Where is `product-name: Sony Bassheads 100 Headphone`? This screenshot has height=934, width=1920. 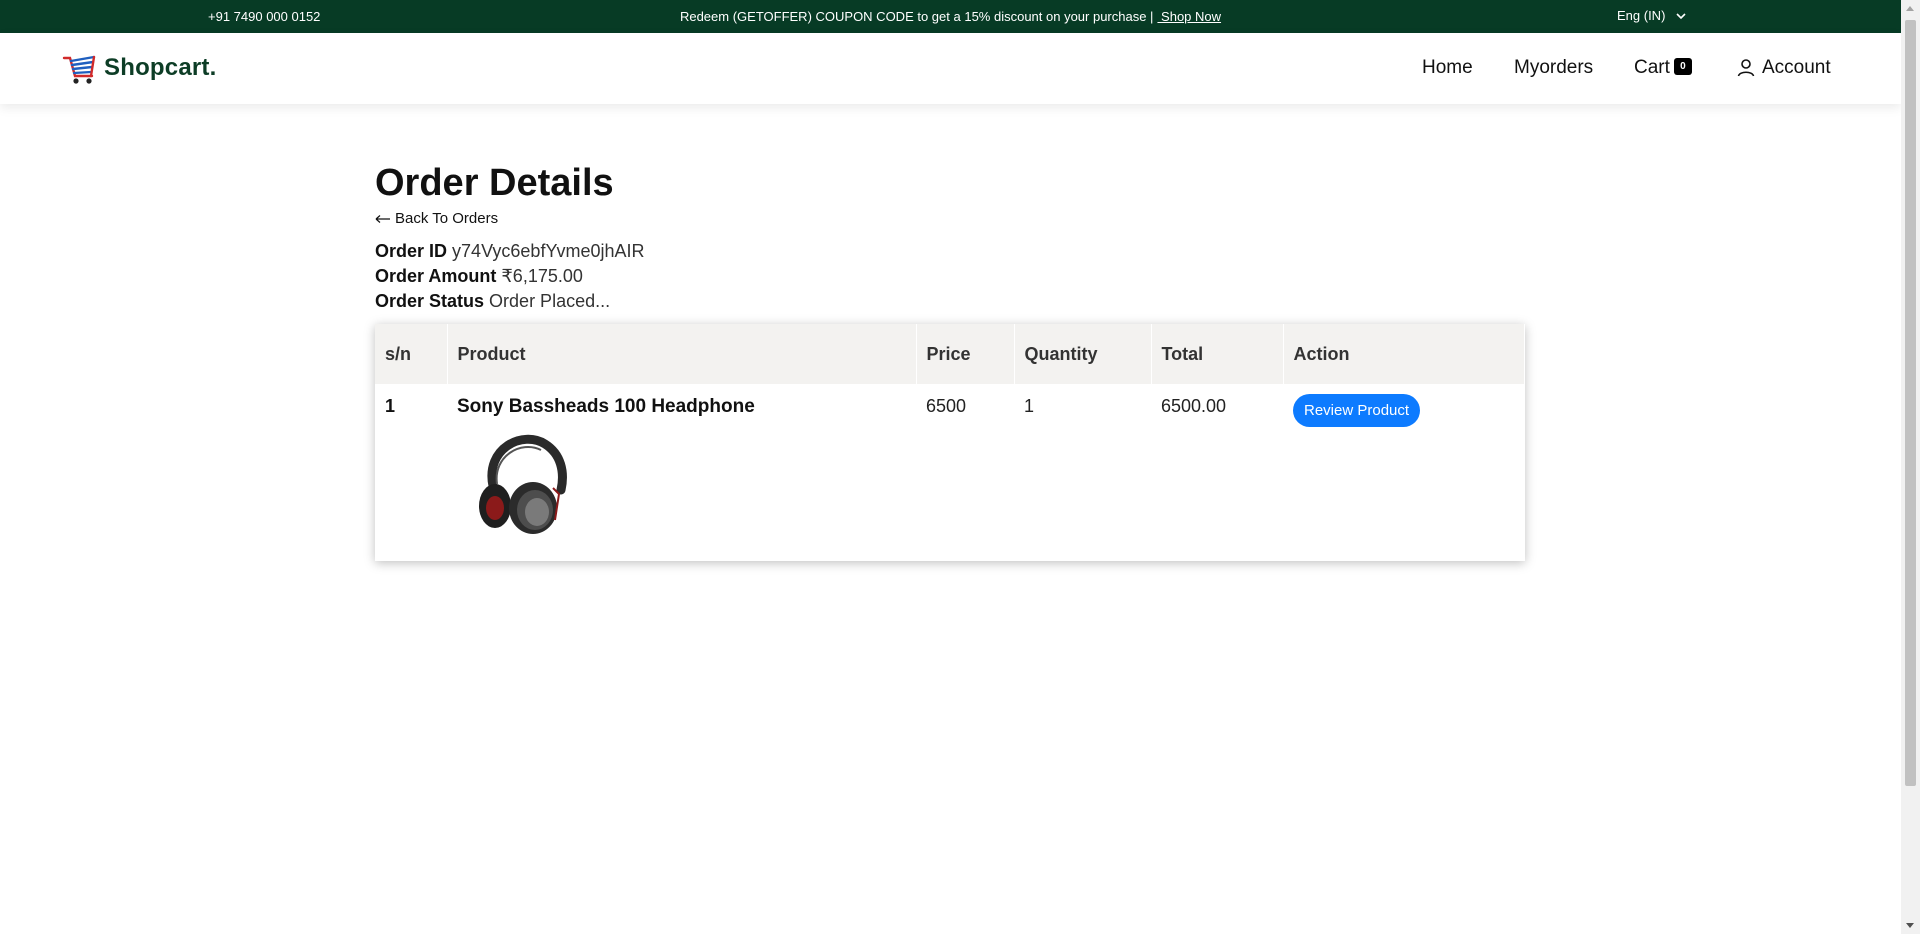
product-name: Sony Bassheads 100 Headphone is located at coordinates (606, 406).